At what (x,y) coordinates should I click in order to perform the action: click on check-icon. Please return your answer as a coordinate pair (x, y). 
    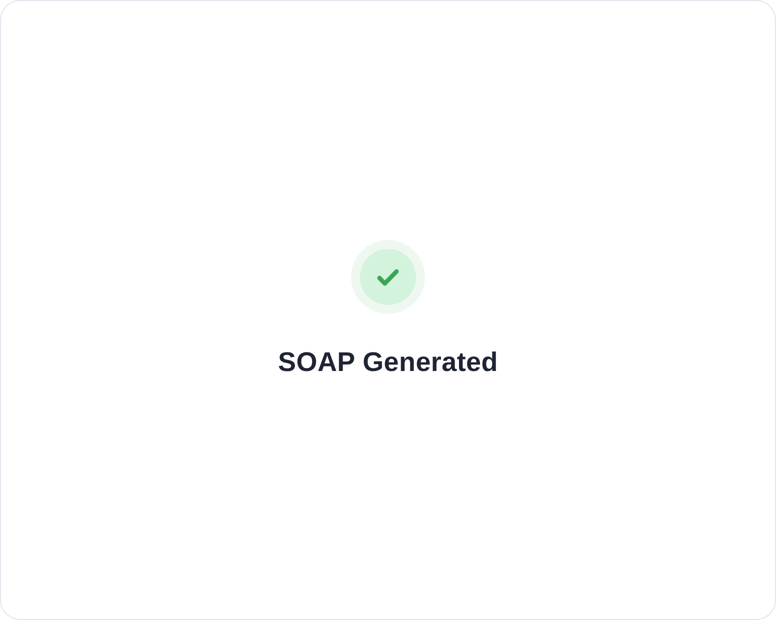
    Looking at the image, I should click on (388, 277).